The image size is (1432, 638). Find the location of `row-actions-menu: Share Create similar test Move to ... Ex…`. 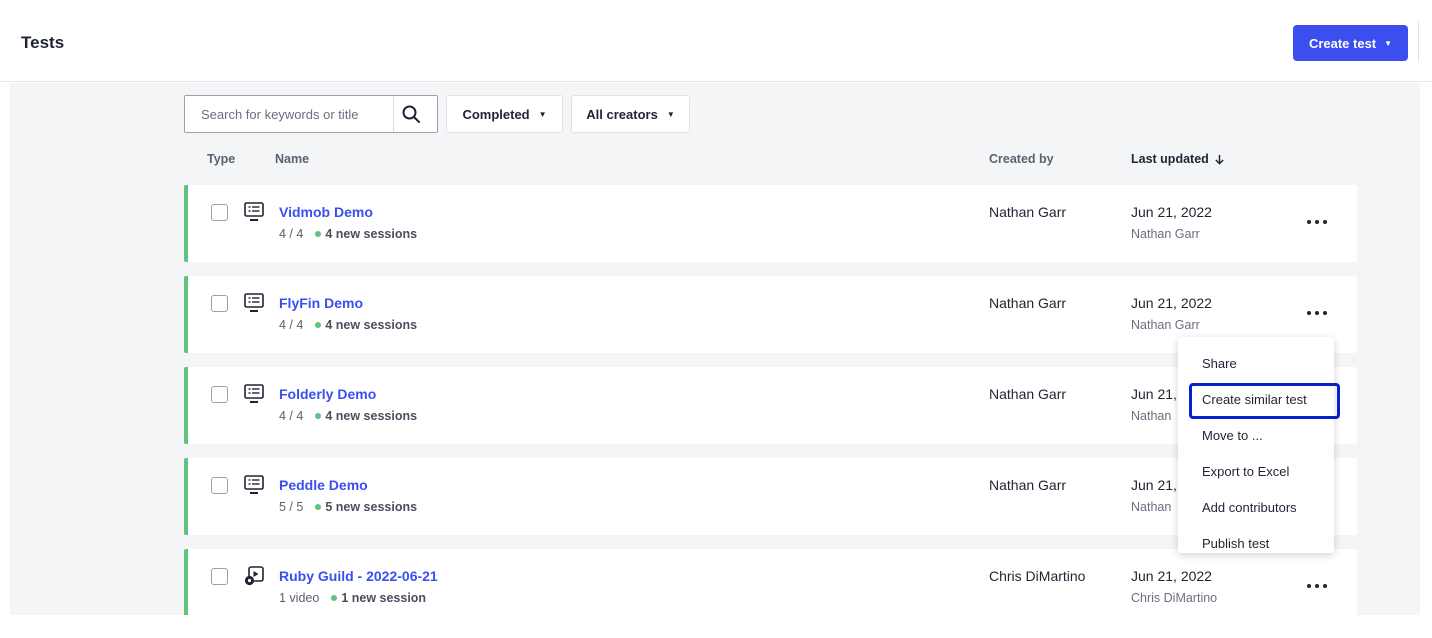

row-actions-menu: Share Create similar test Move to ... Ex… is located at coordinates (1259, 445).